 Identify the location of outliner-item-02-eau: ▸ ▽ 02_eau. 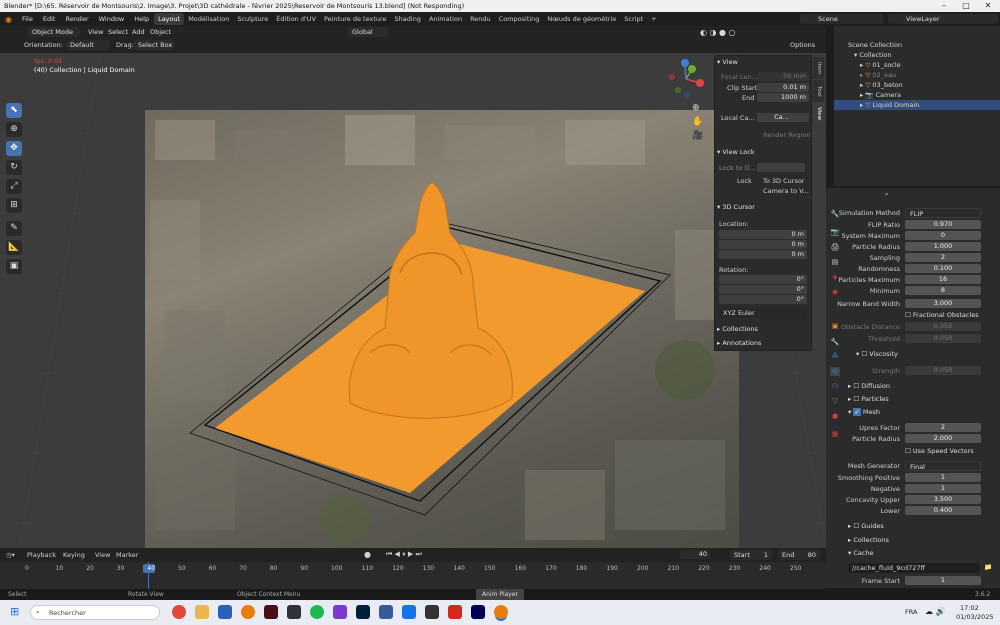
(917, 75).